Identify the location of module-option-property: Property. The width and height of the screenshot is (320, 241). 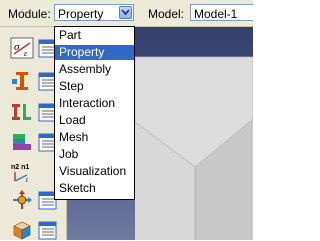
(94, 52).